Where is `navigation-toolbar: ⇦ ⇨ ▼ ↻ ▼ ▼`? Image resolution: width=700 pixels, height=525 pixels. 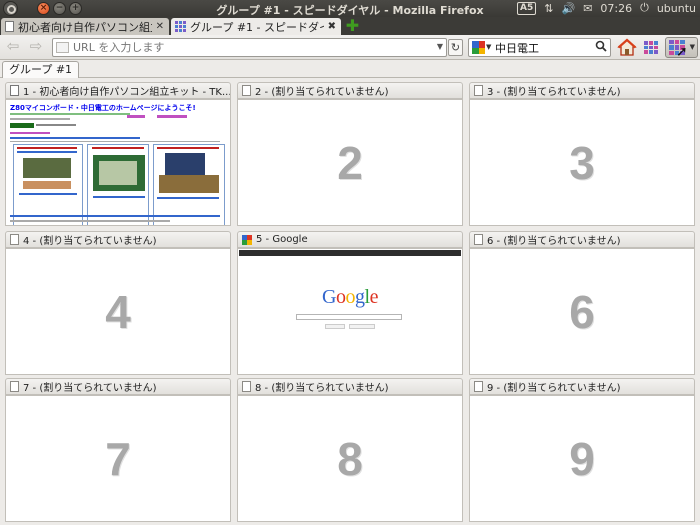
navigation-toolbar: ⇦ ⇨ ▼ ↻ ▼ ▼ is located at coordinates (350, 47).